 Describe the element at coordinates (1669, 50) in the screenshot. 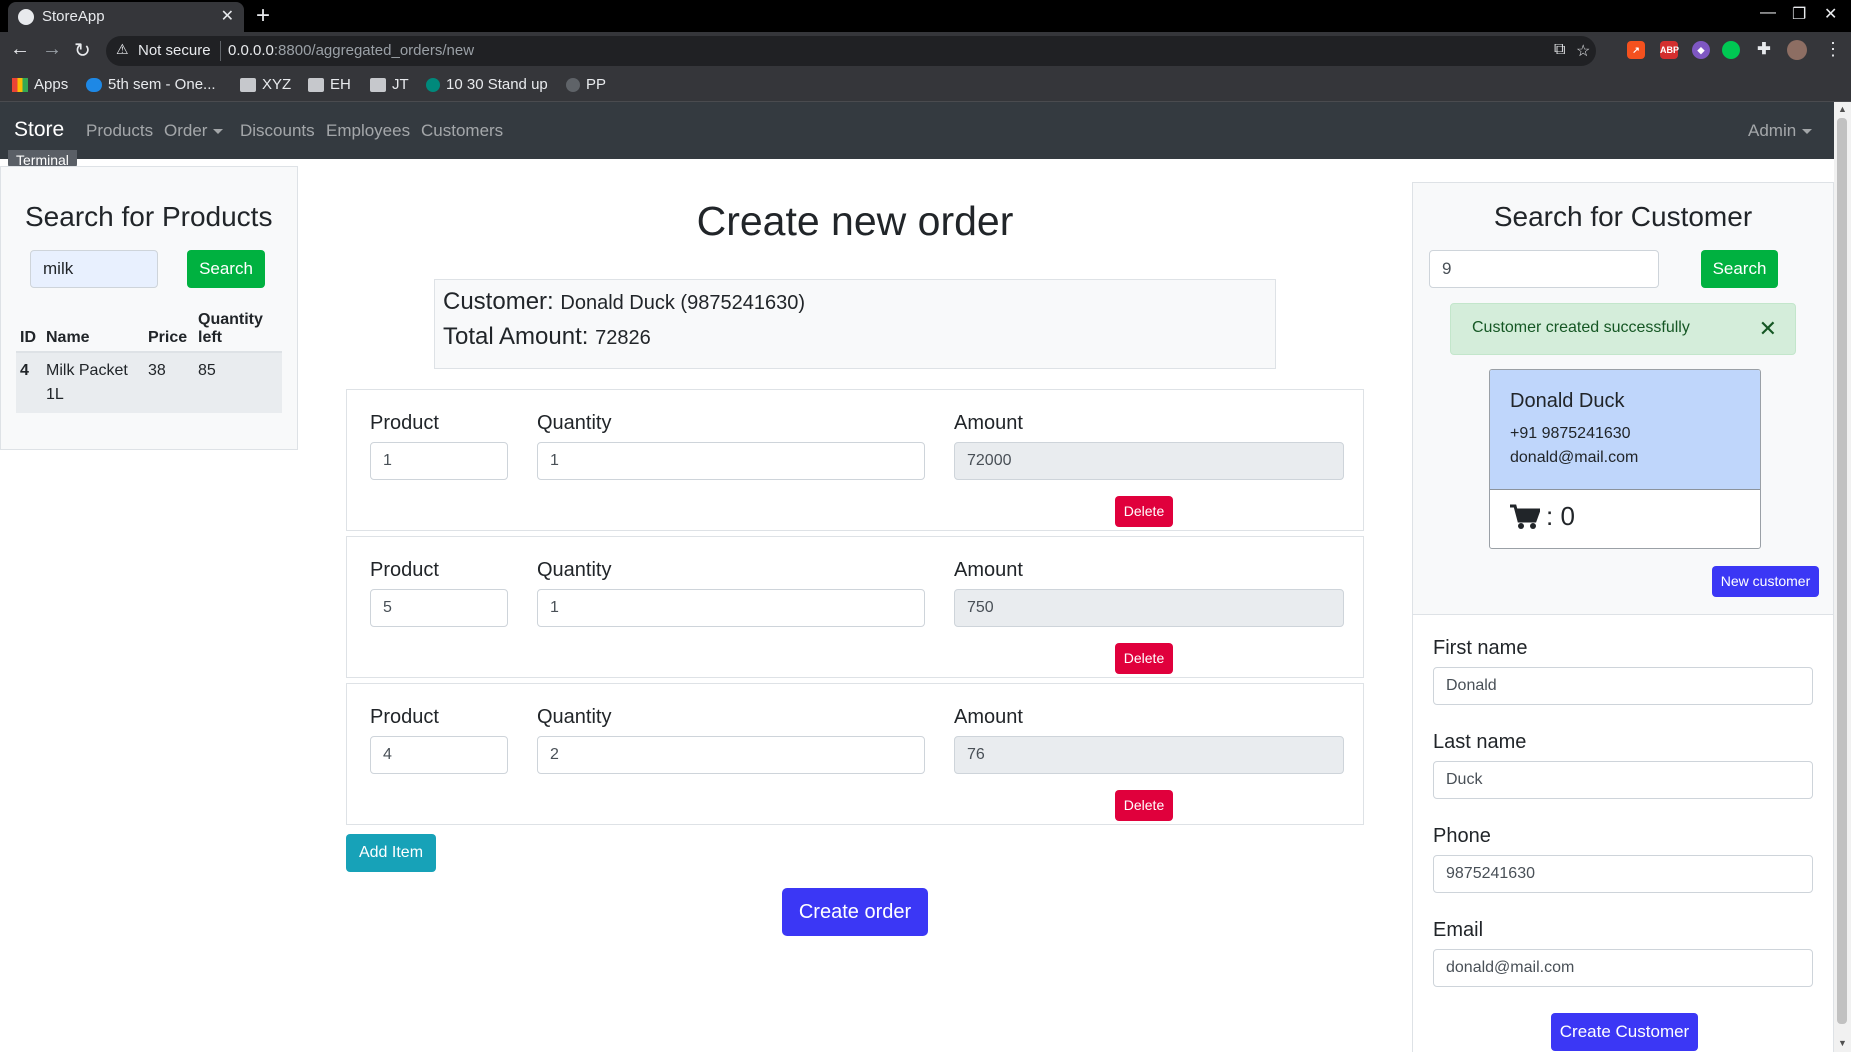

I see `adblock-extension-icon: ABP` at that location.